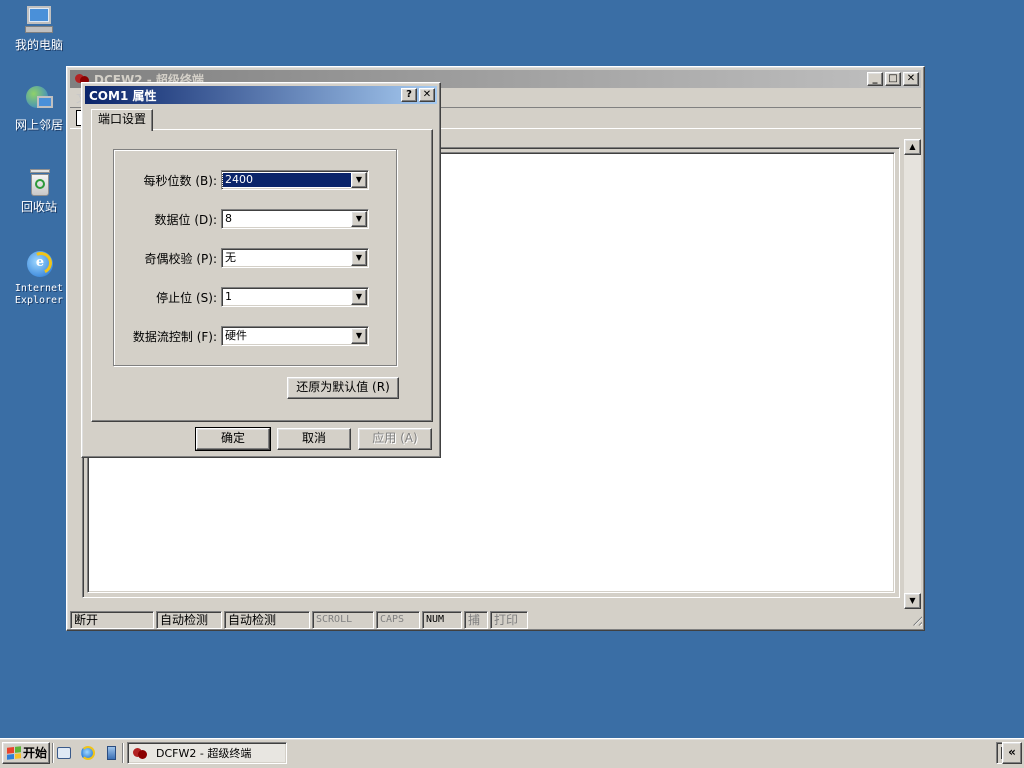 The image size is (1024, 768). Describe the element at coordinates (39, 264) in the screenshot. I see `internet-explorer-icon: e` at that location.